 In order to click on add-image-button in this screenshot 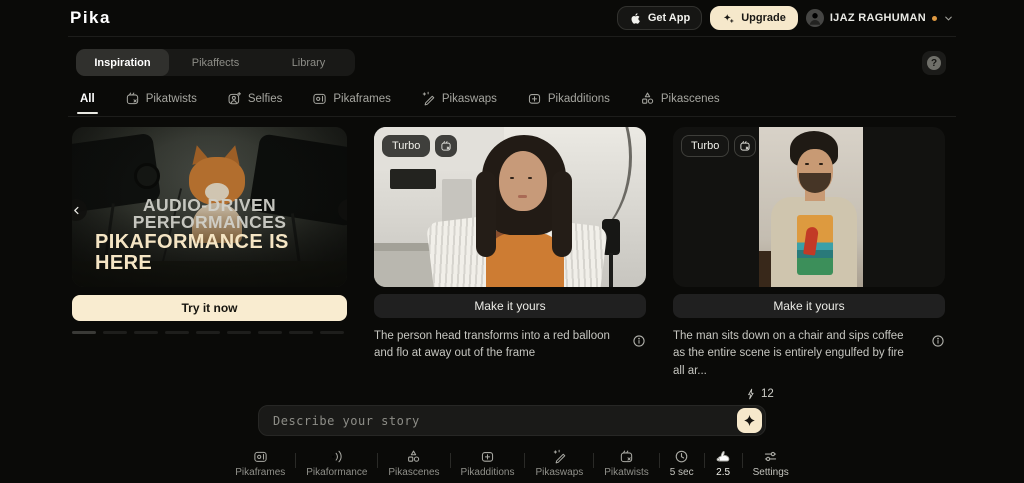, I will do `click(719, 421)`.